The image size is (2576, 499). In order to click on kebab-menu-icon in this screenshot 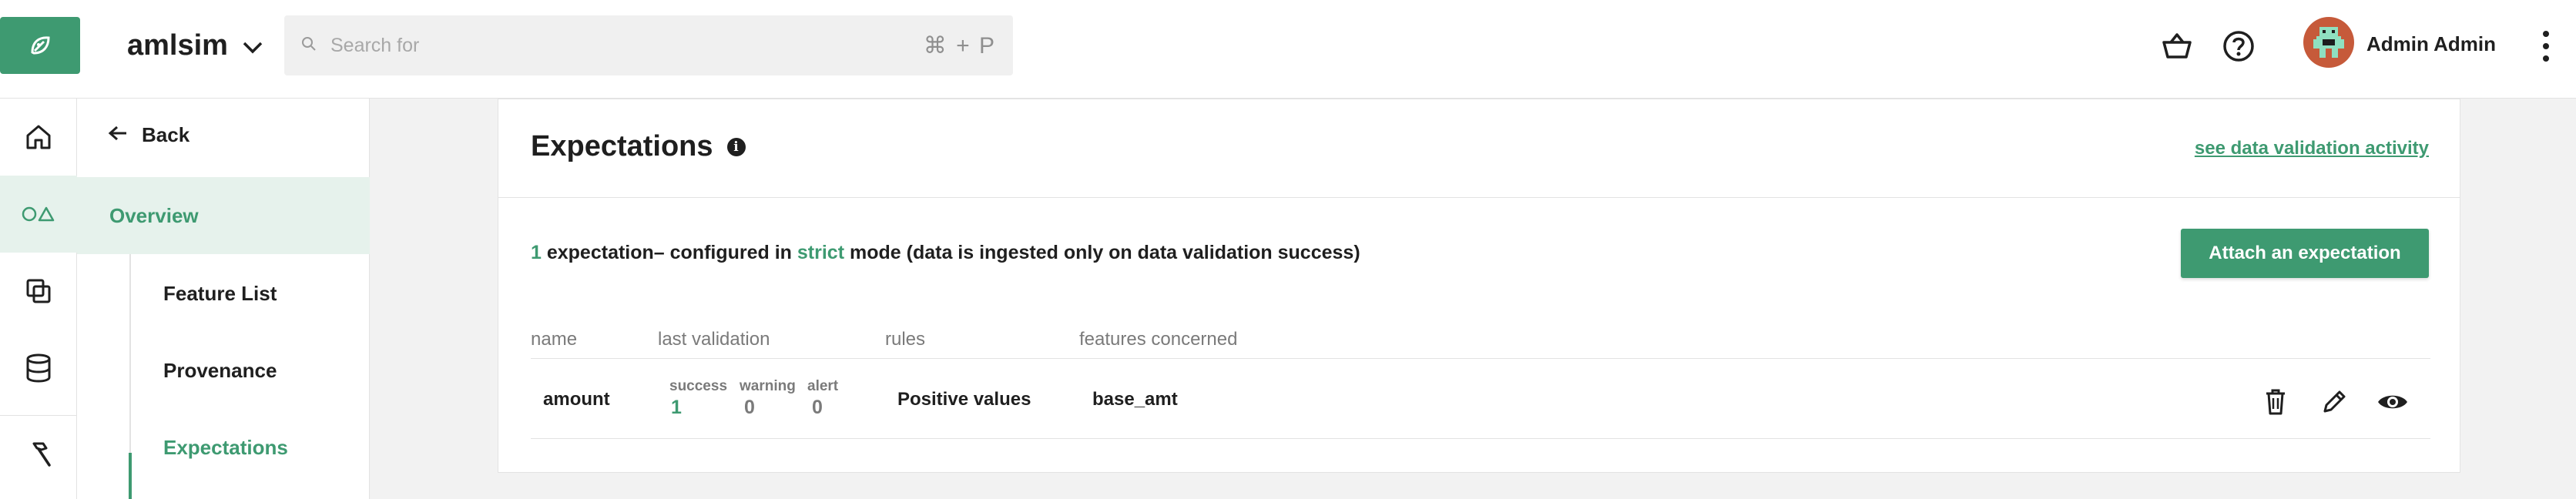, I will do `click(2546, 46)`.